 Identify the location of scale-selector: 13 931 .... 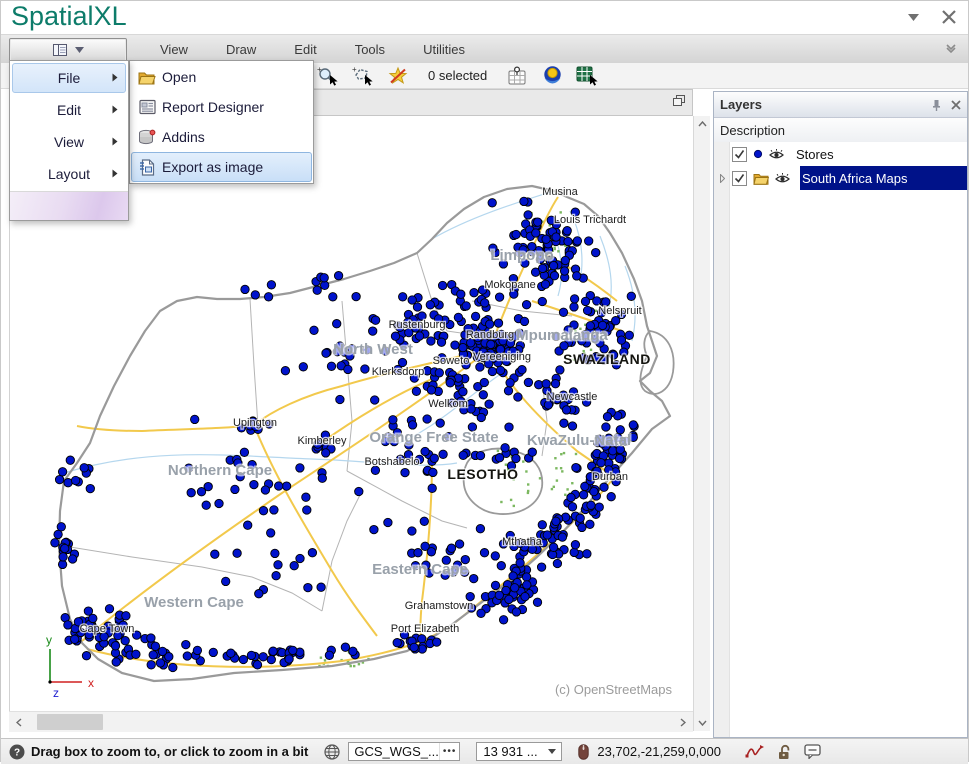
(519, 751).